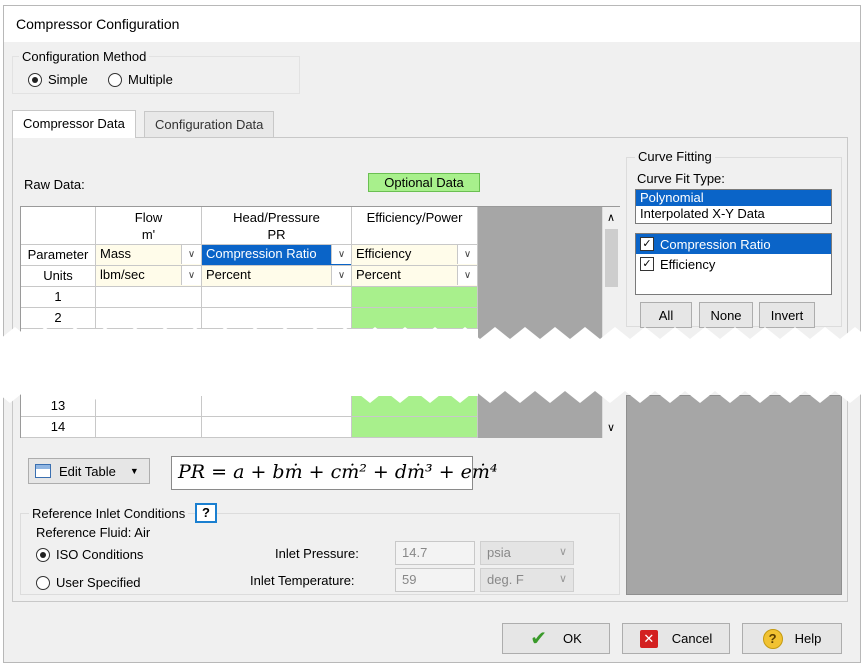 The image size is (865, 668). I want to click on edit-table-label: Edit Table, so click(87, 471).